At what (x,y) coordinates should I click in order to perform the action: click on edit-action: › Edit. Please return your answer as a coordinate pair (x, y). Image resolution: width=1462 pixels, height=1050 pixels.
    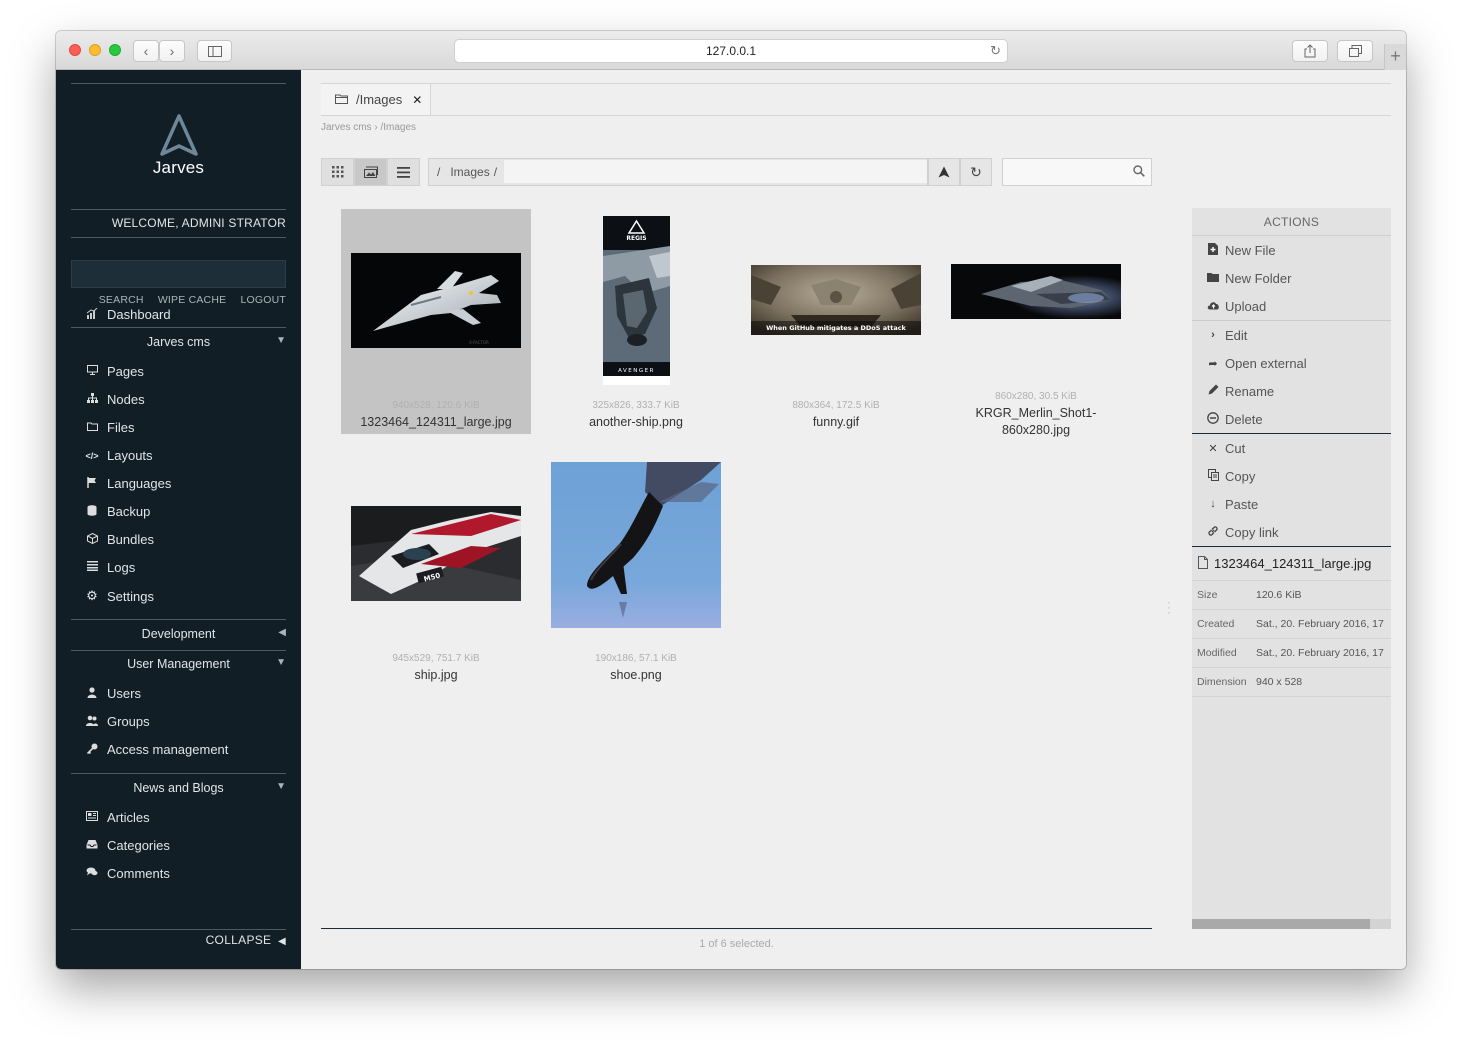
    Looking at the image, I should click on (1291, 335).